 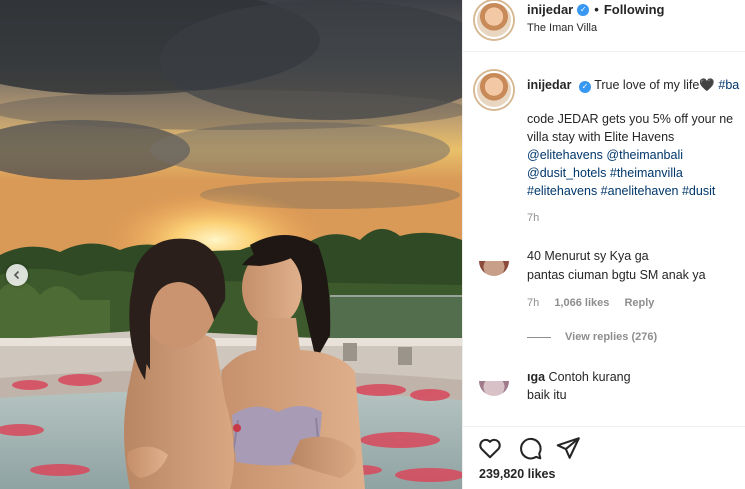 I want to click on caption-first-line: inijedar ✓ True love of my life🖤 #ba, so click(x=633, y=85).